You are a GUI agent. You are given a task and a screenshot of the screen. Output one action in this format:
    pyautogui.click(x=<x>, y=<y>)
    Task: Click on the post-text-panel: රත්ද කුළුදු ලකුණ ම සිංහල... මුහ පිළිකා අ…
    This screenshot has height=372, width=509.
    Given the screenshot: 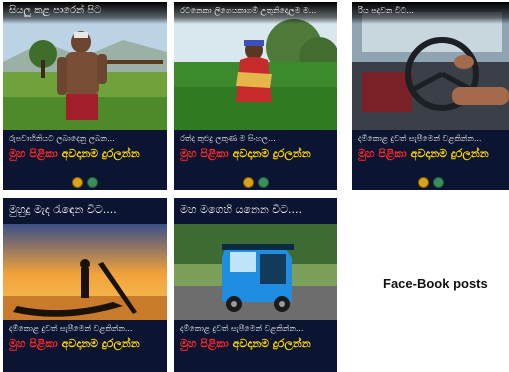 What is the action you would take?
    pyautogui.click(x=255, y=160)
    